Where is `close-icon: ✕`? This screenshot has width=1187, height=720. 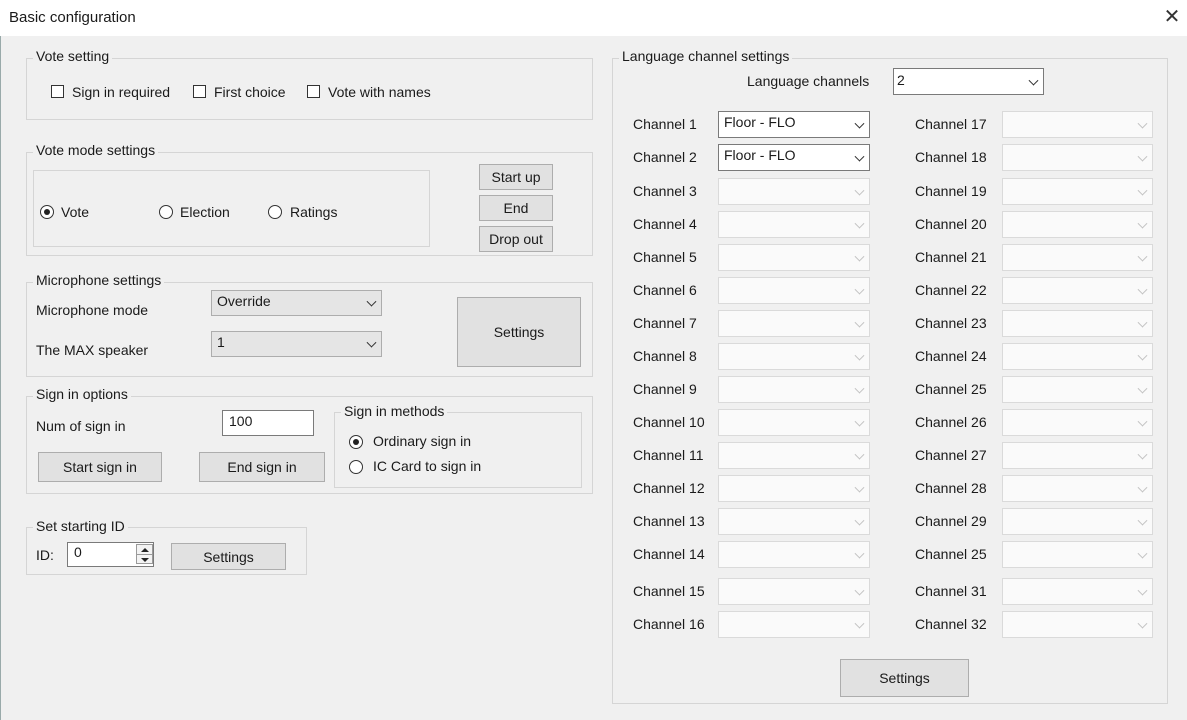 close-icon: ✕ is located at coordinates (1172, 17).